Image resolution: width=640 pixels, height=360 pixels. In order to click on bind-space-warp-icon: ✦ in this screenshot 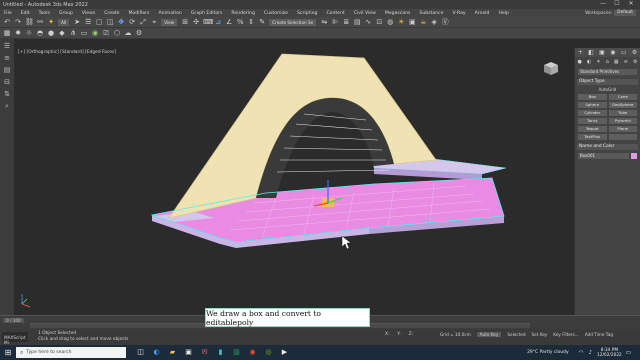, I will do `click(51, 22)`.